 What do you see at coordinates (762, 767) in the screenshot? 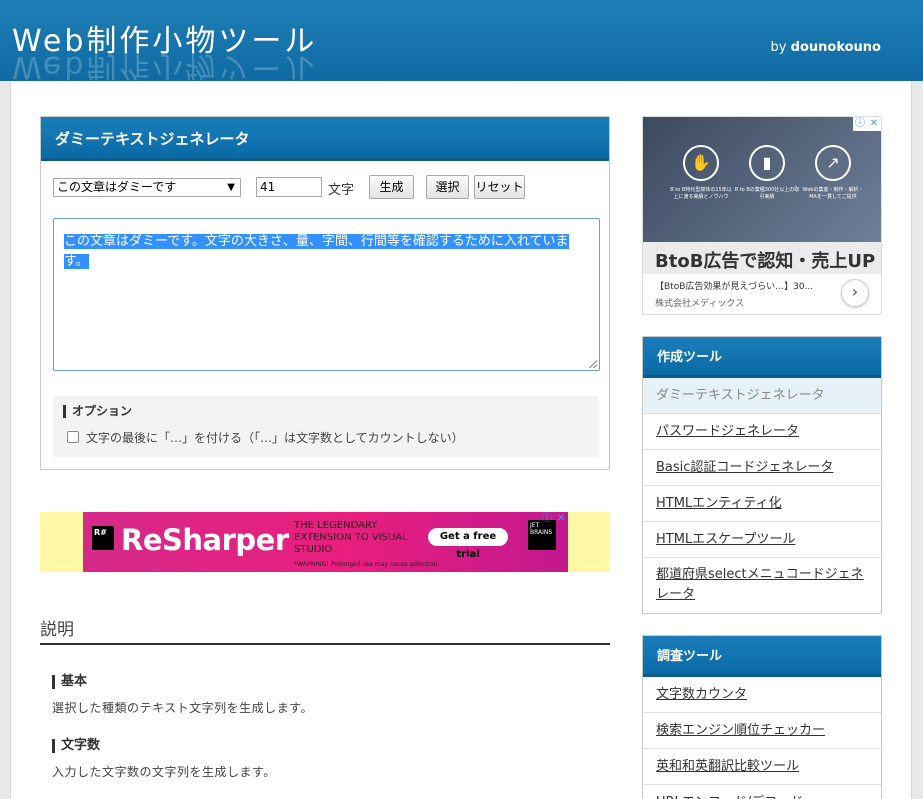
I see `nav-item-translation-compare: 英和和英翻訳比較ツール` at bounding box center [762, 767].